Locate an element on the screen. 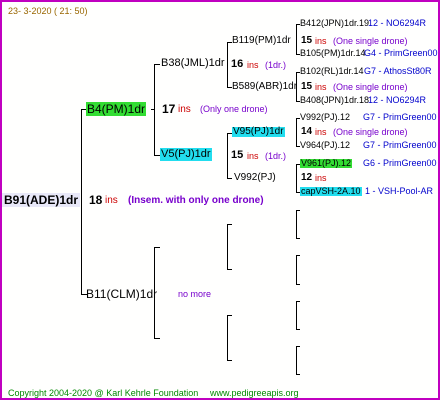  gen3-queen-b119: B119(PM)1dr is located at coordinates (261, 41).